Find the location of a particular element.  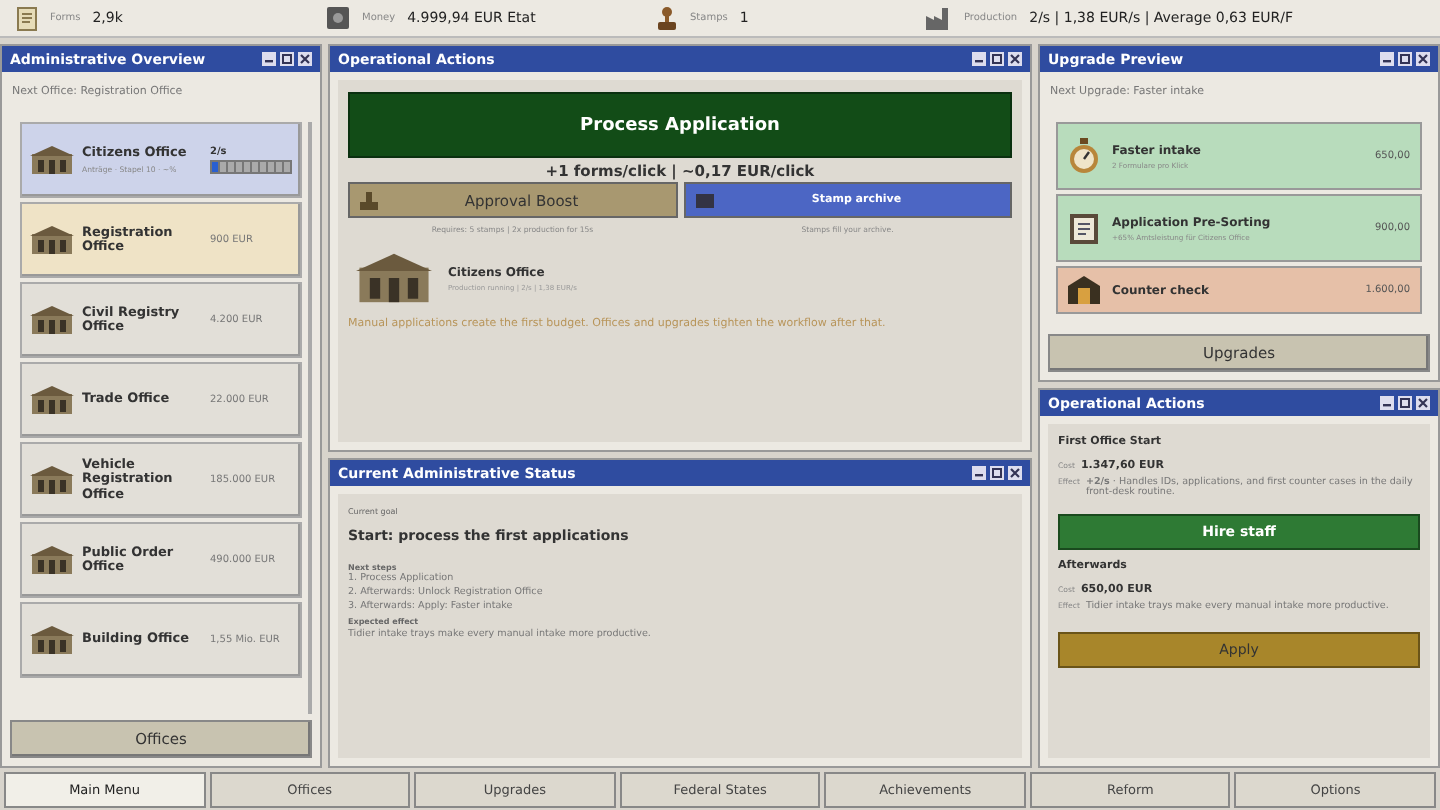

factory-icon is located at coordinates (939, 18).